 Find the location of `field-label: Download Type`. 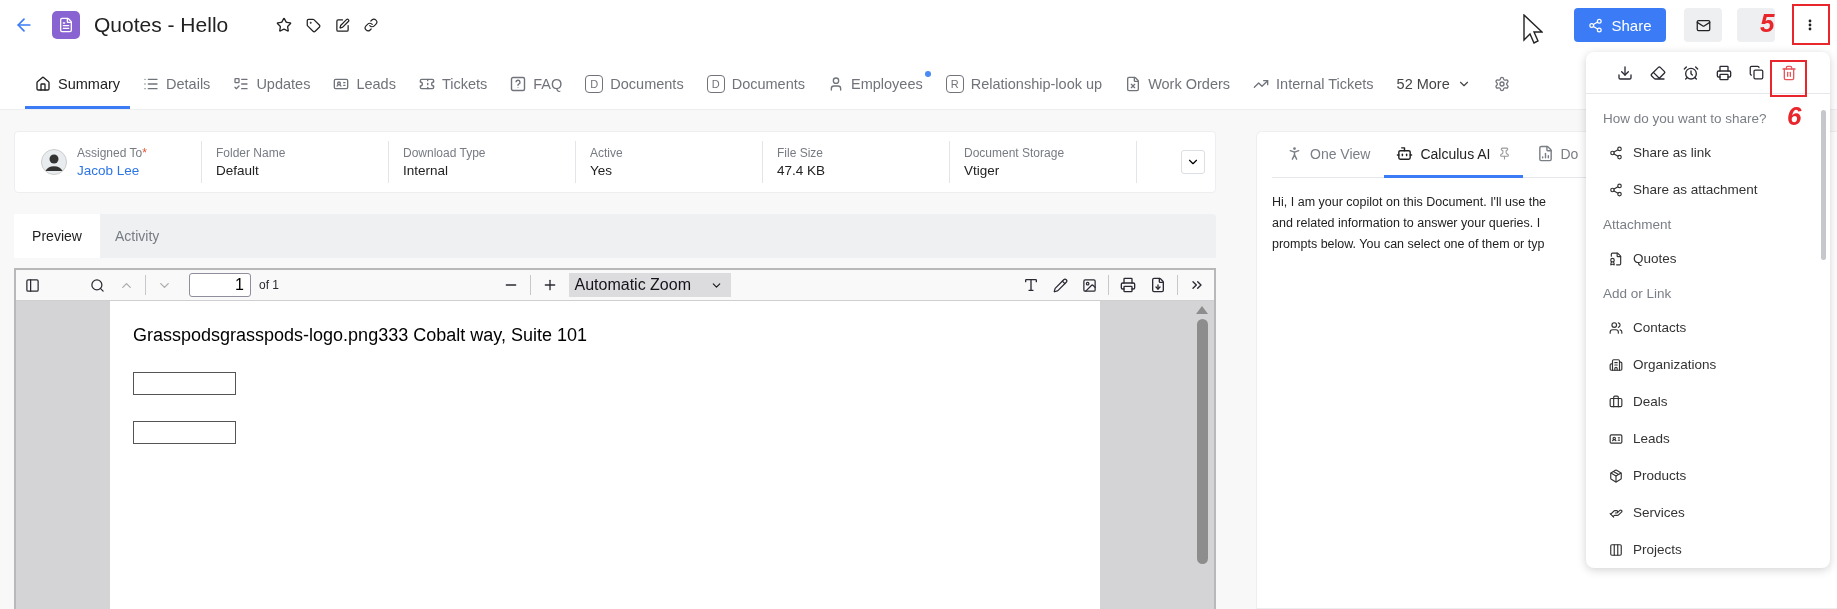

field-label: Download Type is located at coordinates (444, 153).